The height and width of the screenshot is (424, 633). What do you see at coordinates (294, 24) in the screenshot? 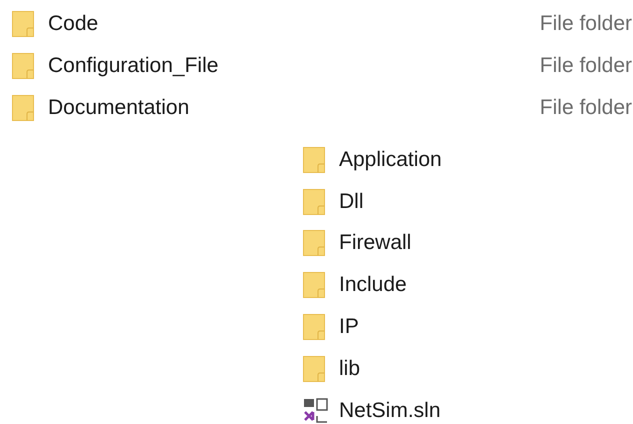
I see `folder-name: Code` at bounding box center [294, 24].